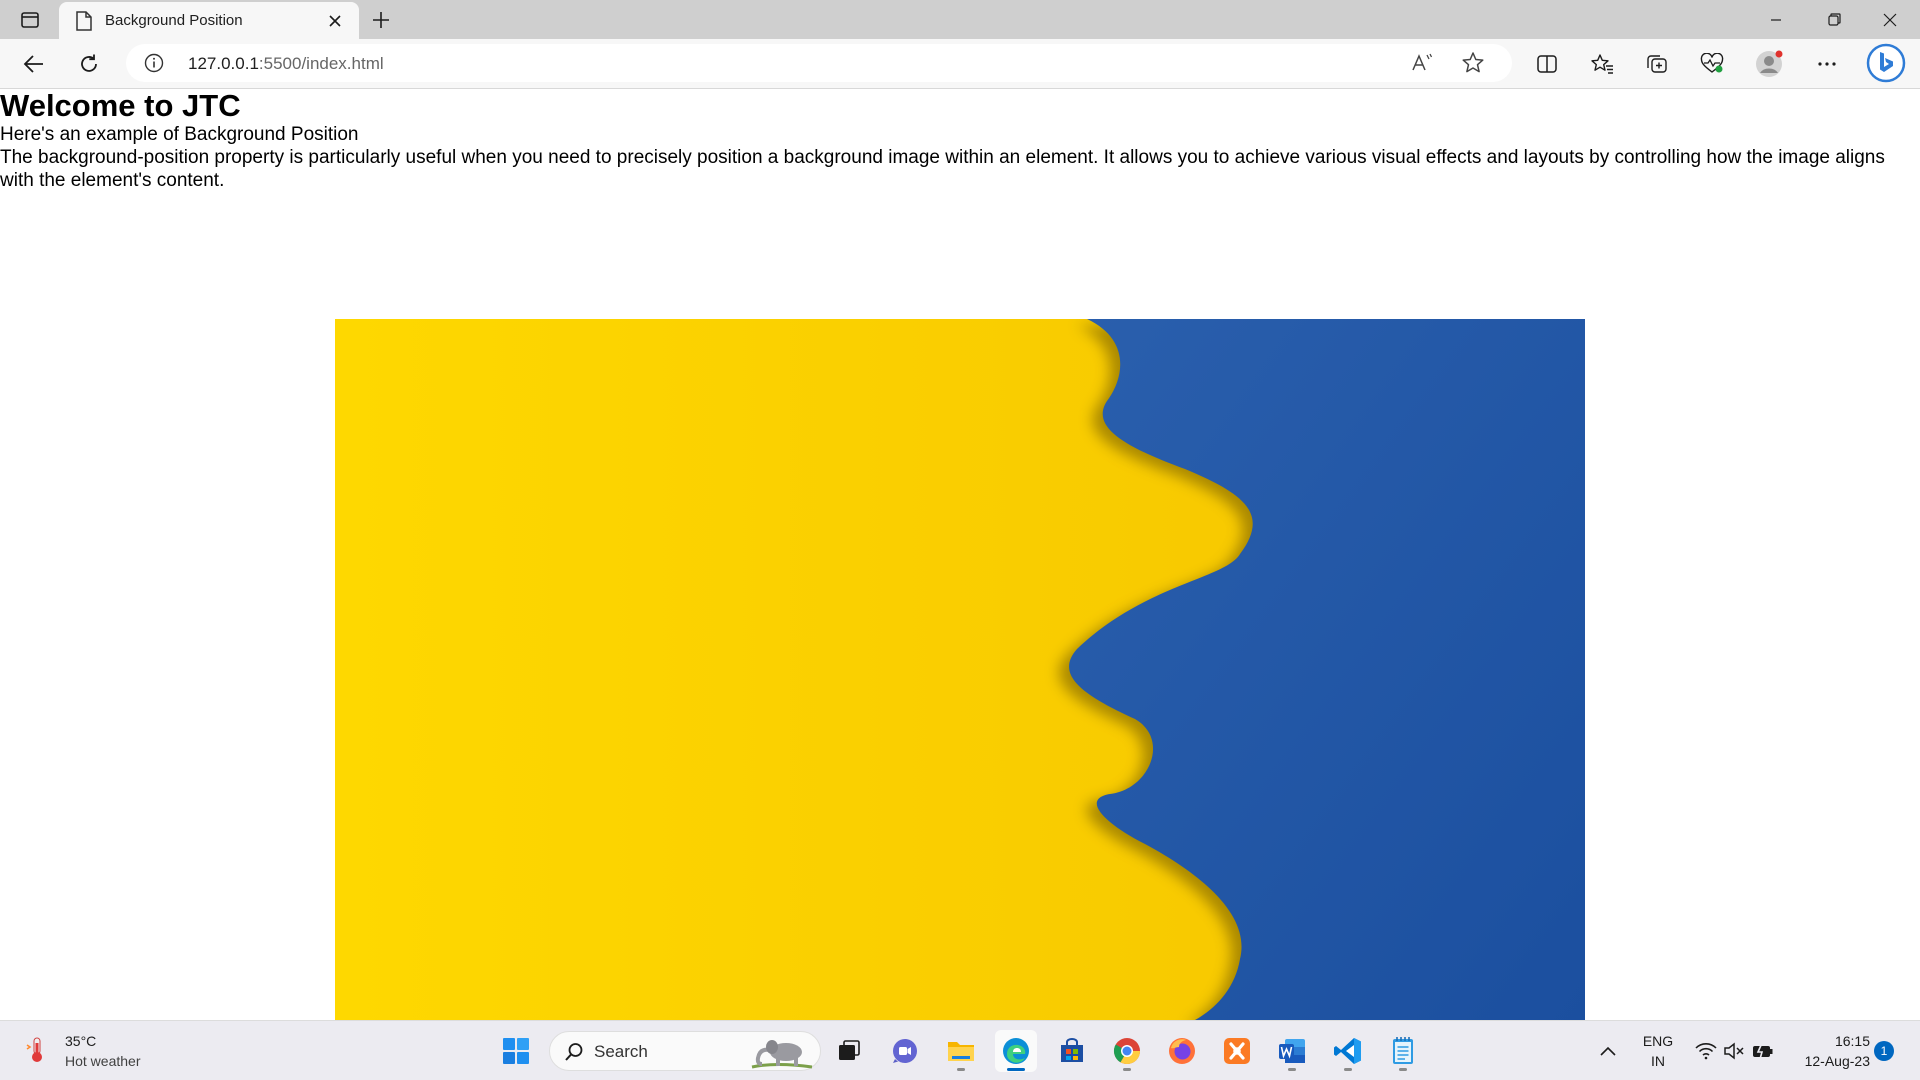  I want to click on read-aloud-icon, so click(1423, 63).